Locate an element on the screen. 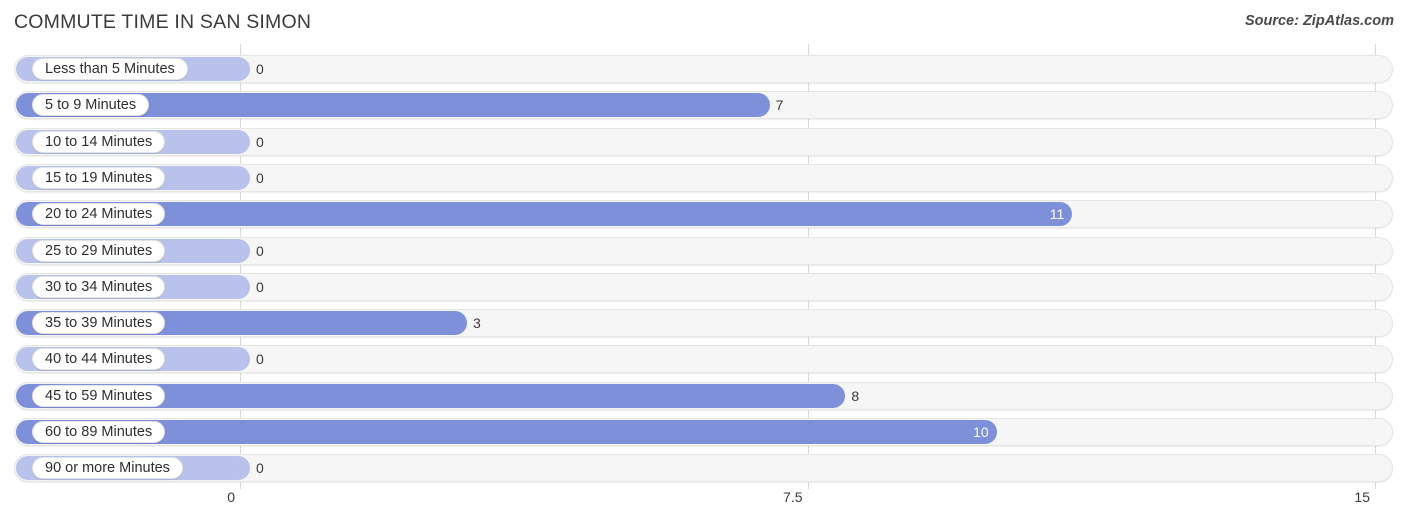 The height and width of the screenshot is (523, 1406). bar-row: 60 to 89 Minutes 10 is located at coordinates (703, 432).